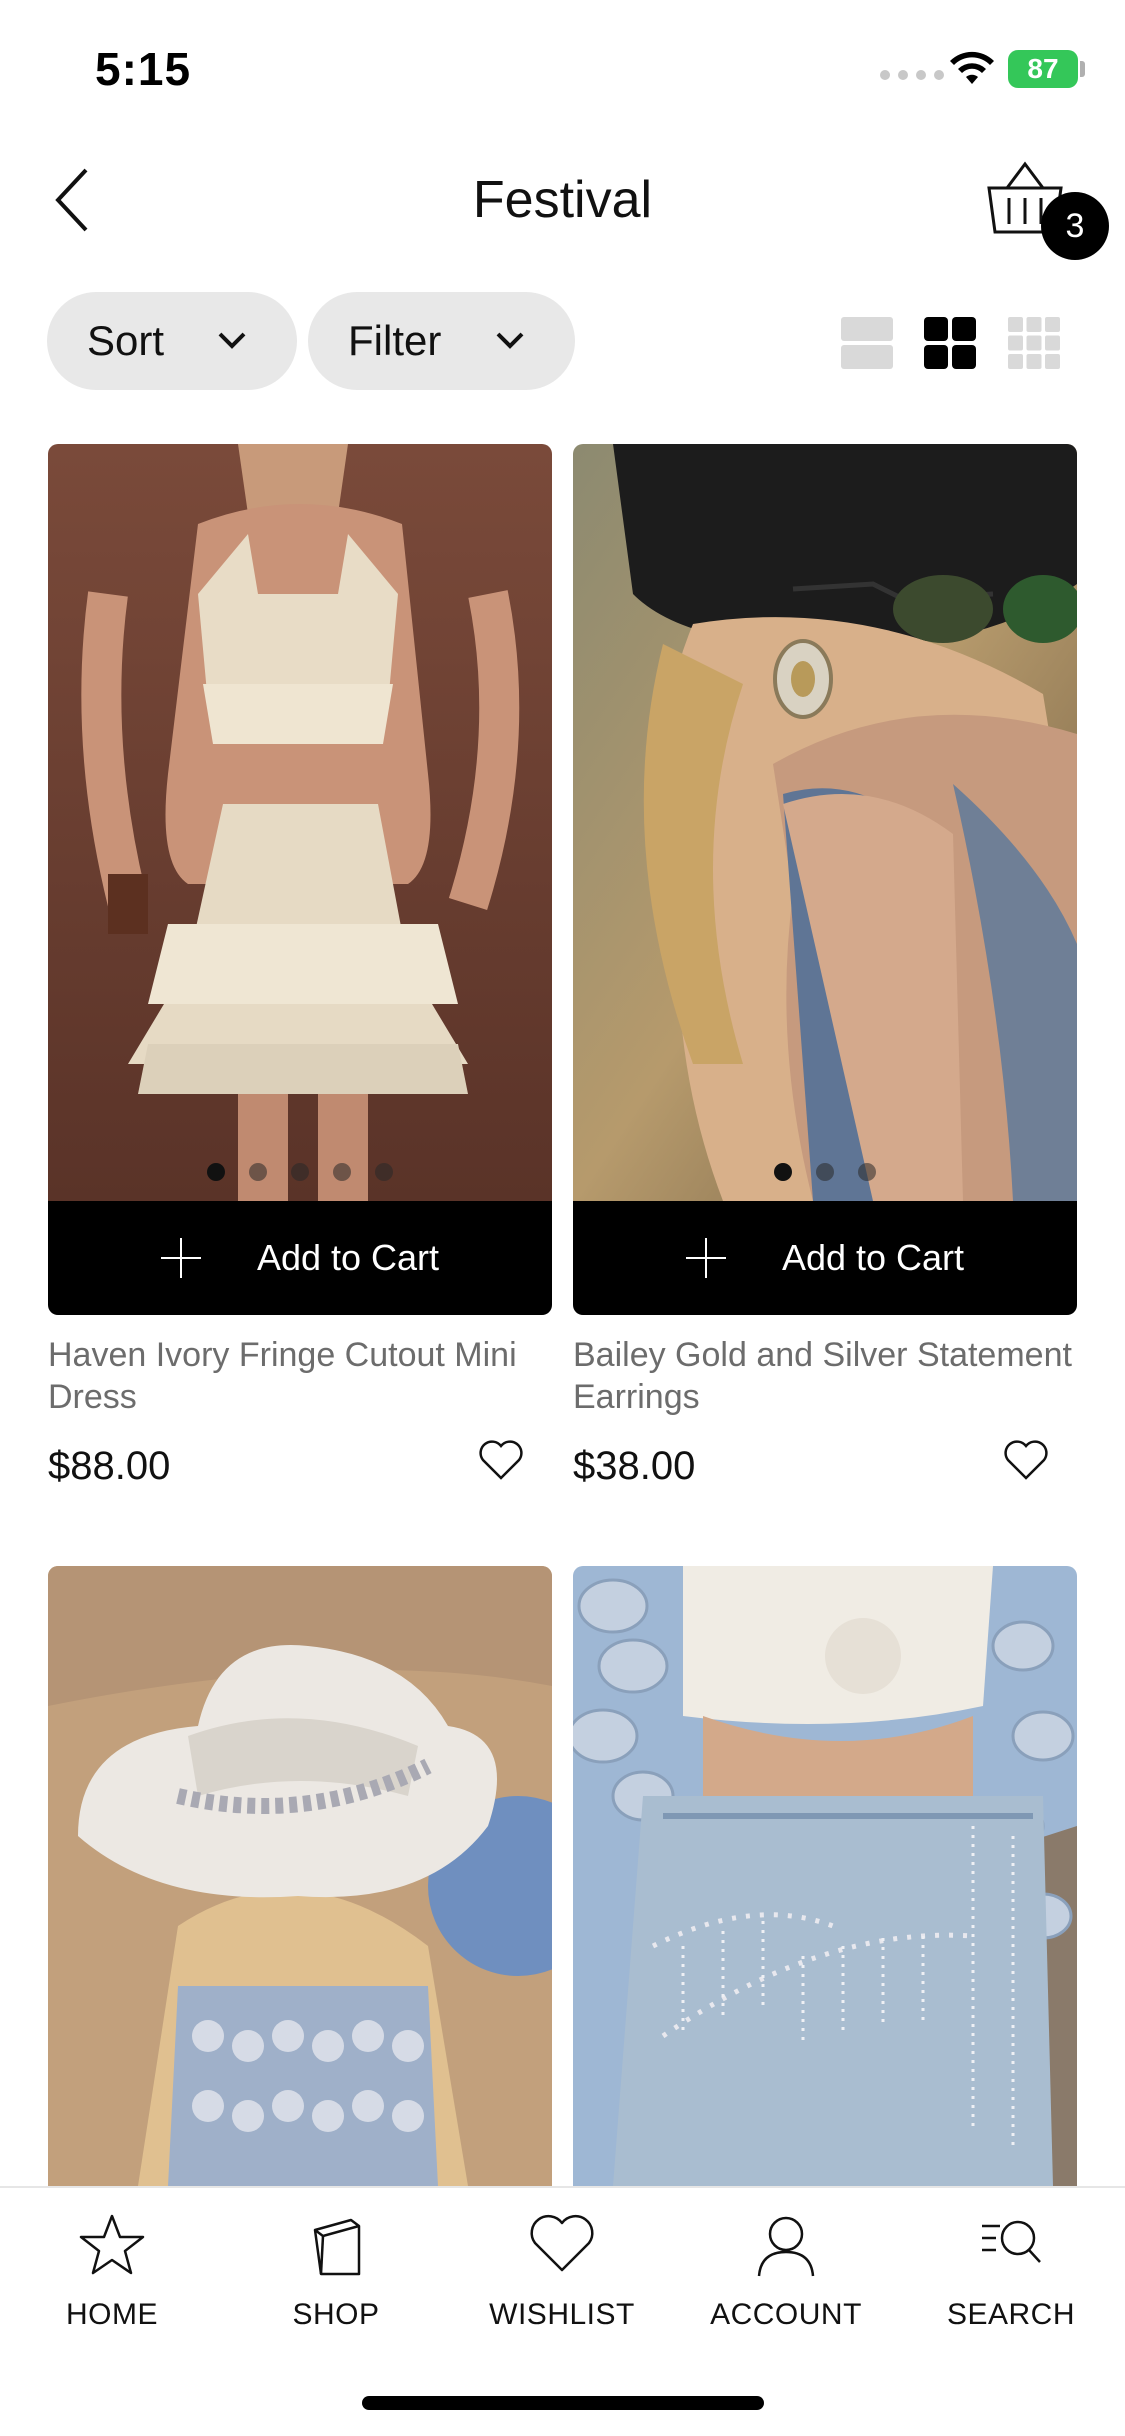 The width and height of the screenshot is (1125, 2436). I want to click on list-controls: Sort Filter, so click(562, 342).